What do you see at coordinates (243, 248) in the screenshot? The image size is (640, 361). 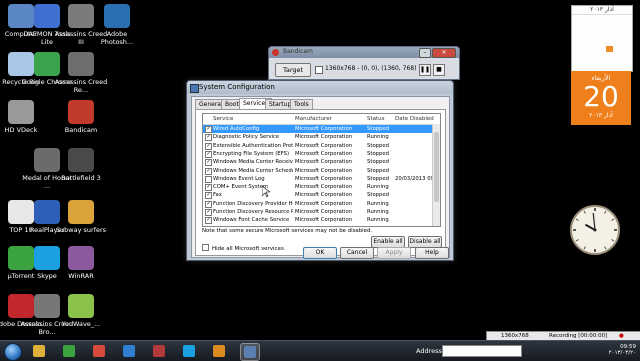 I see `hide-ms-services-checkbox: Hide all Microsoft services` at bounding box center [243, 248].